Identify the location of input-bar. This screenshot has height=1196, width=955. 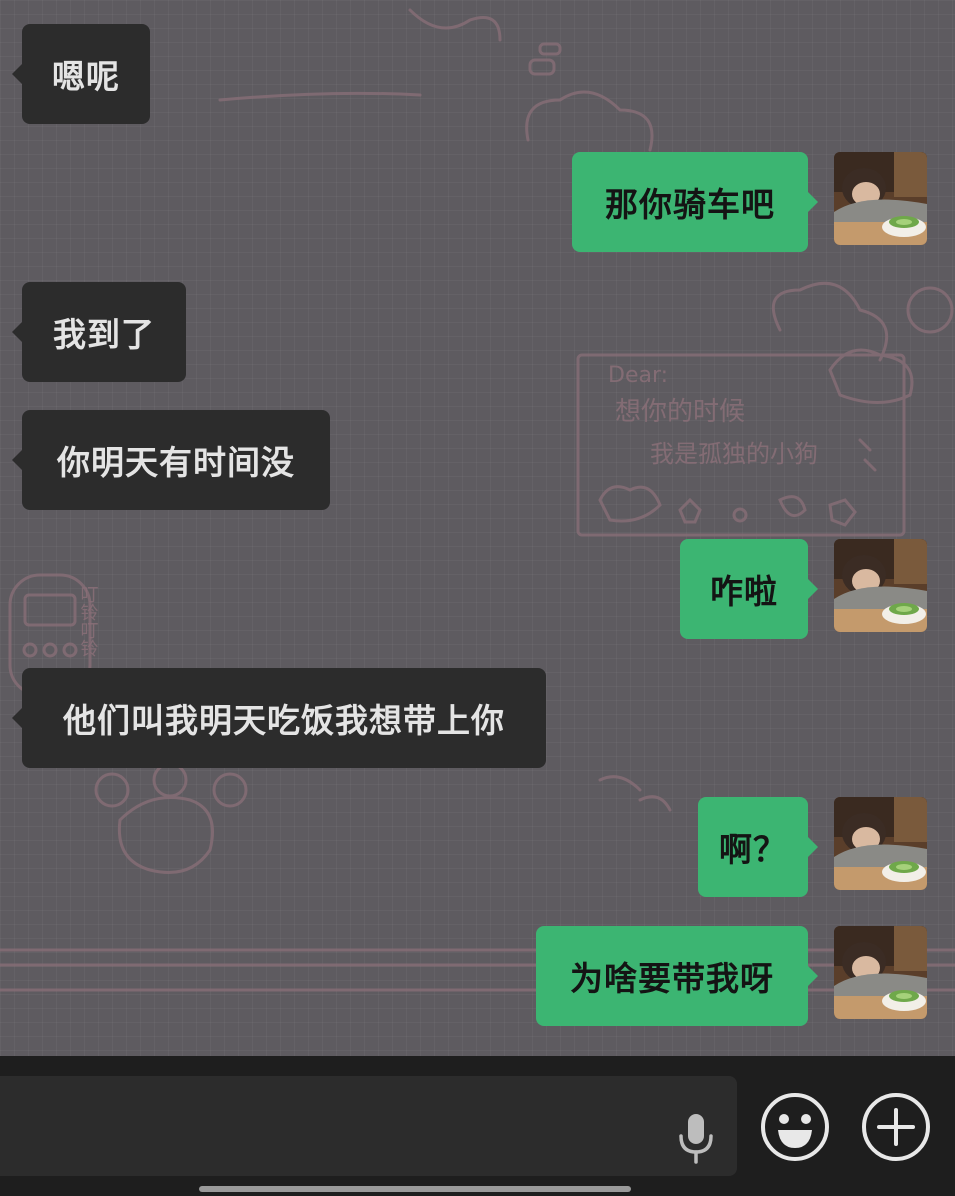
(477, 1126).